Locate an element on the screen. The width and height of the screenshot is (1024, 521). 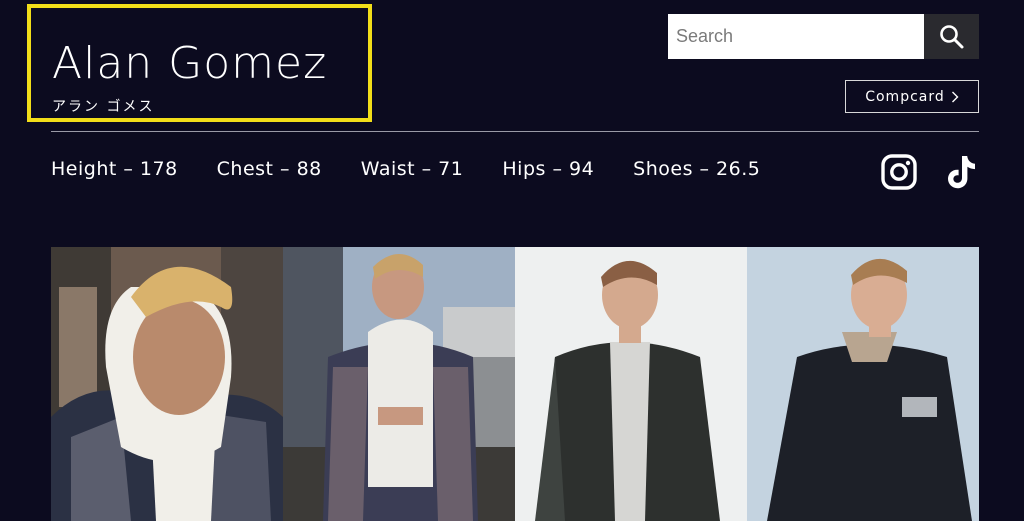
photo-black-shirt-blue-bg is located at coordinates (863, 384).